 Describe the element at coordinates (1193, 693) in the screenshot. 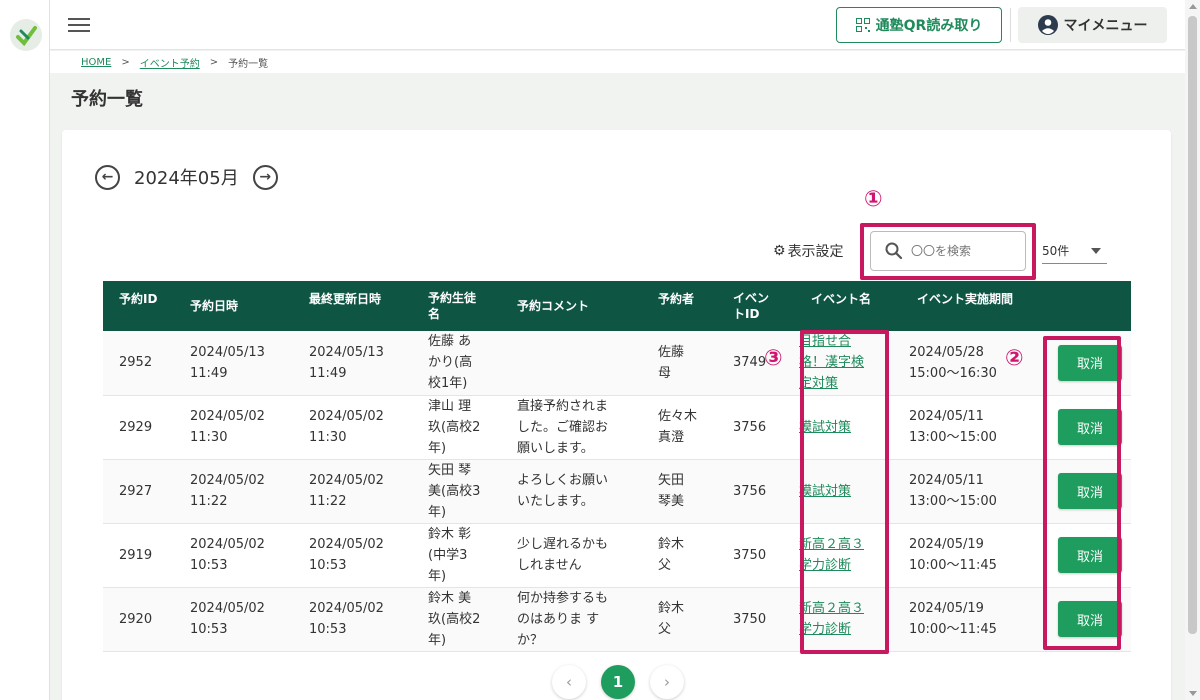

I see `scroll-down-icon` at that location.